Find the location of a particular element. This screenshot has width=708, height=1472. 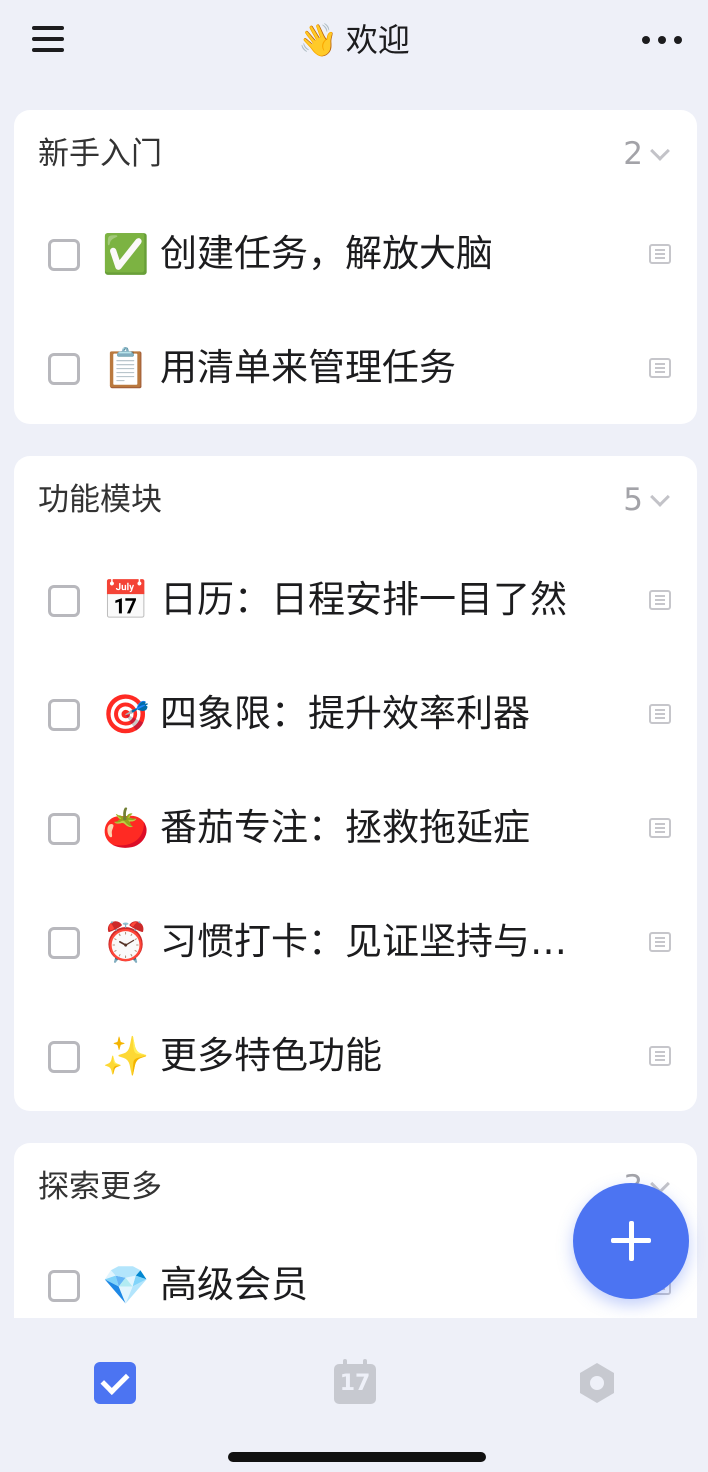

gem-icon: 💎 is located at coordinates (126, 1285).